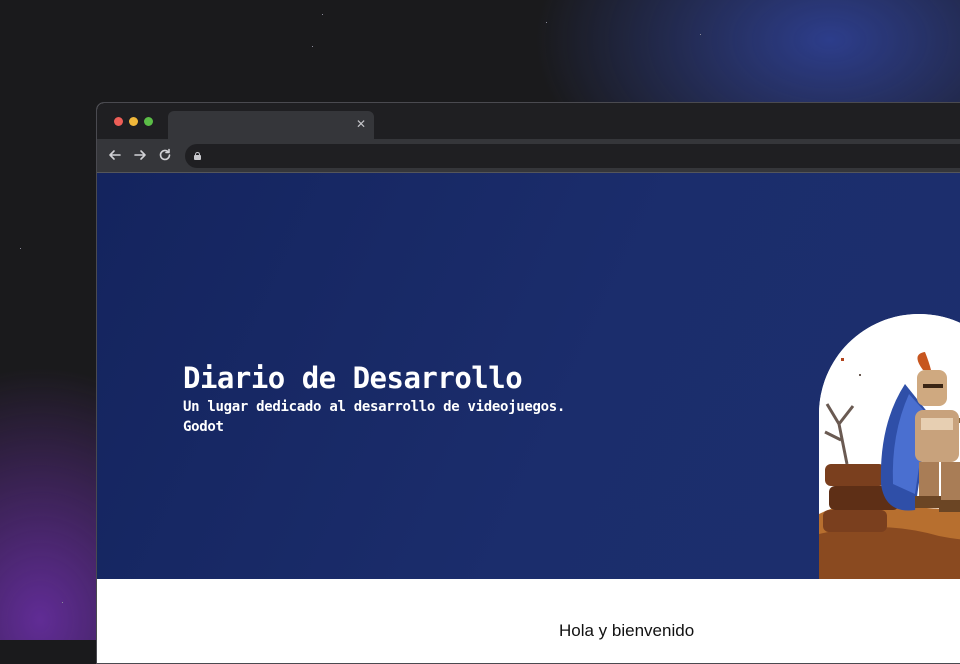 This screenshot has width=960, height=664. What do you see at coordinates (627, 630) in the screenshot?
I see `welcome-heading: Hola y bienvenido` at bounding box center [627, 630].